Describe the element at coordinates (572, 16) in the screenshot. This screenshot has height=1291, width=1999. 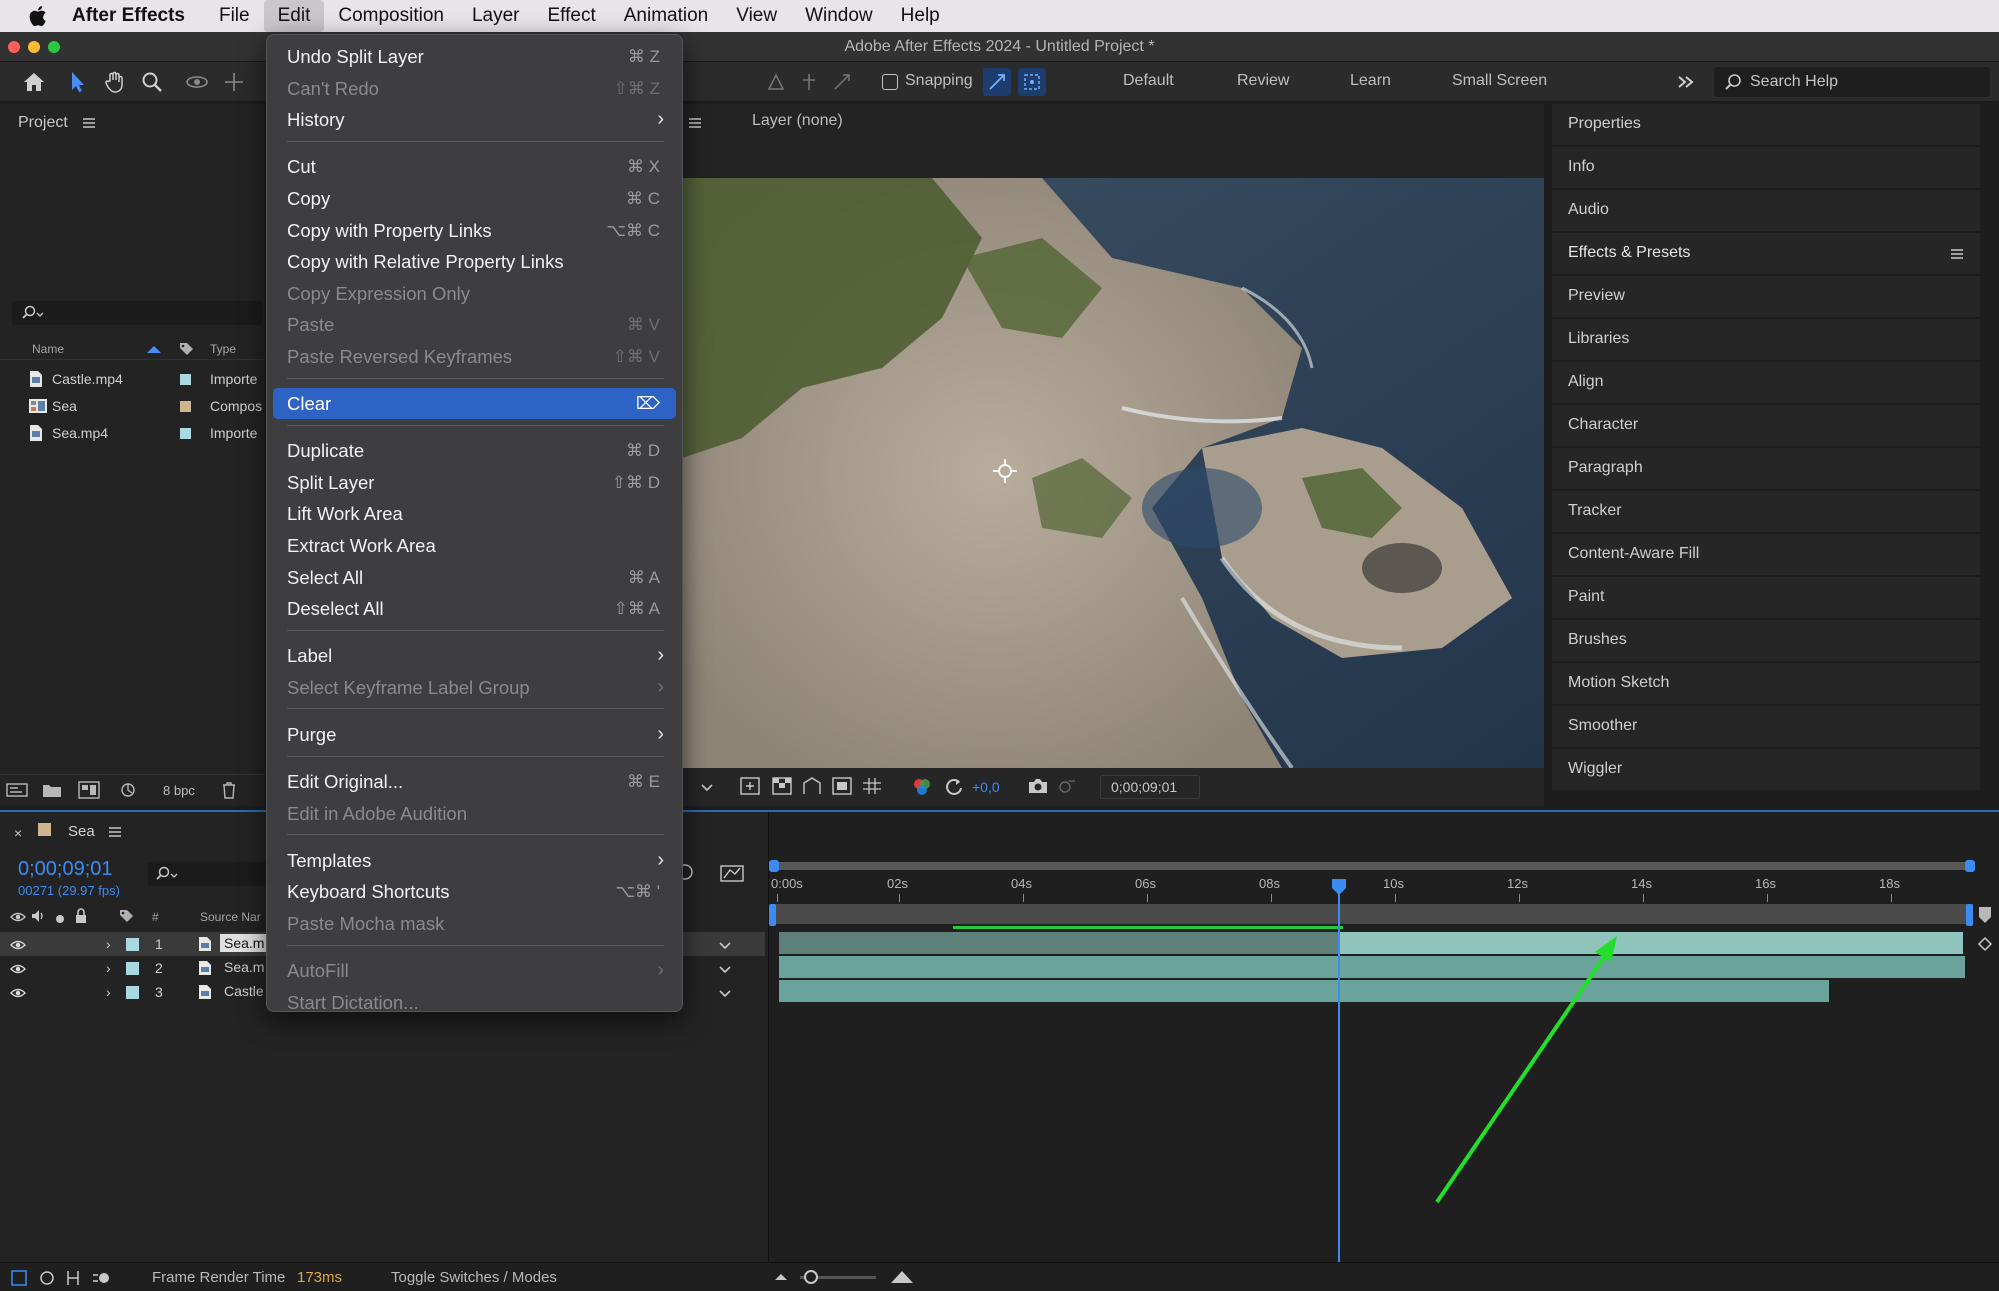
I see `menu-effect: Effect` at that location.